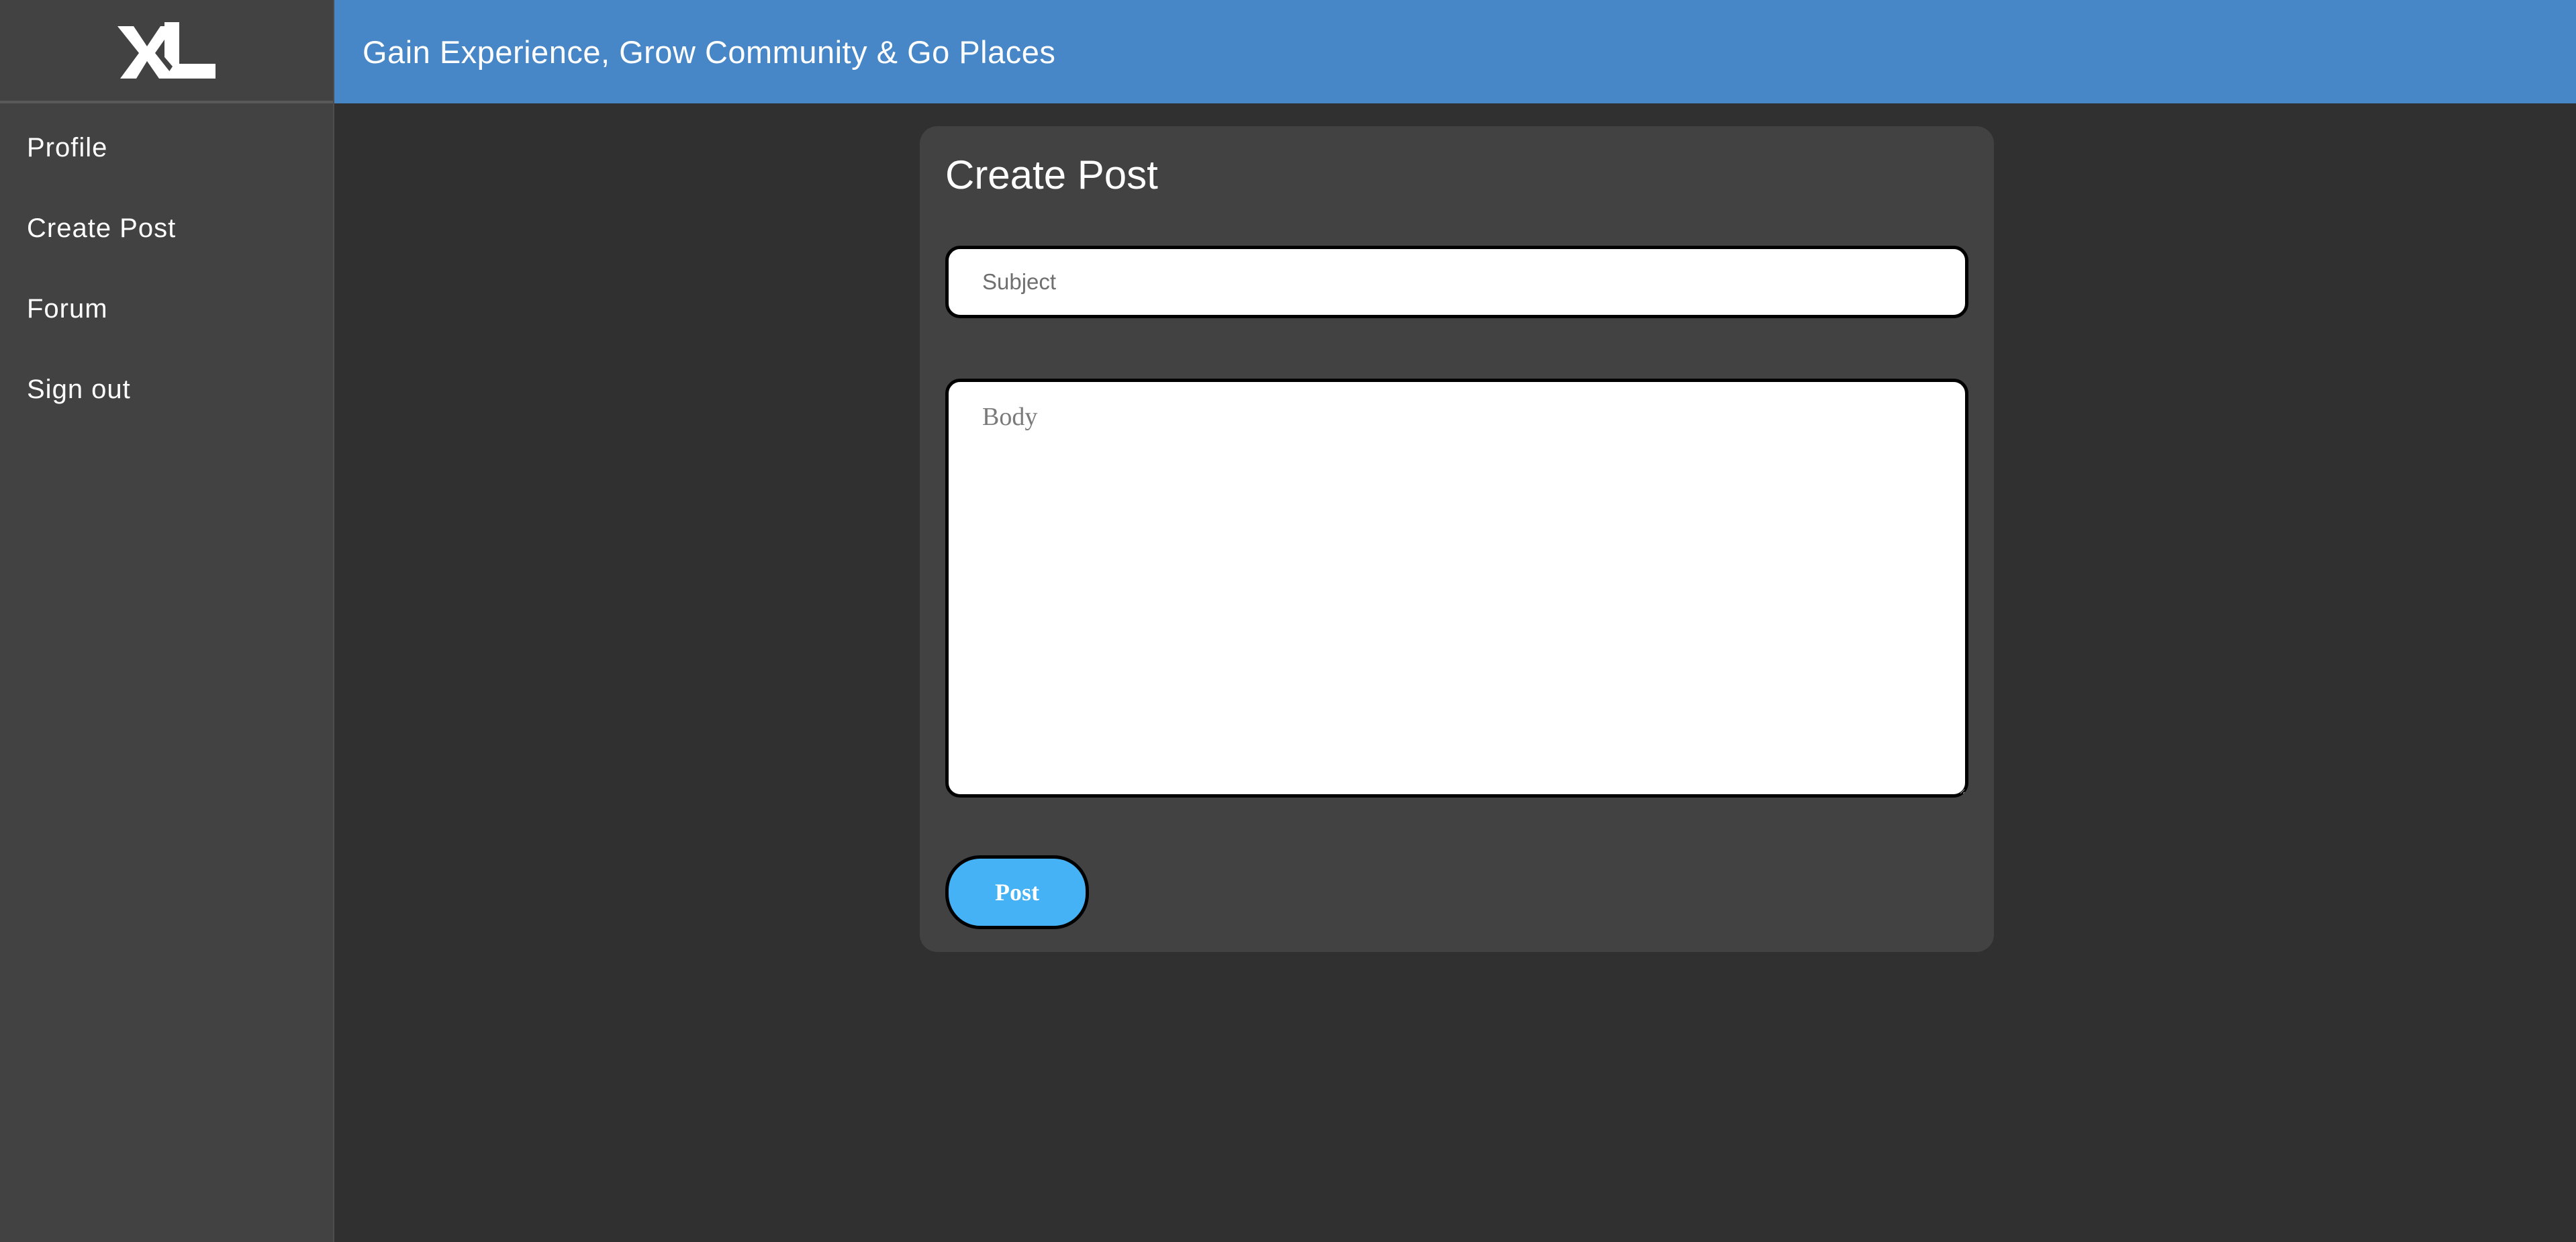 Image resolution: width=2576 pixels, height=1242 pixels. I want to click on sidebar-item-sign-out: Sign out, so click(166, 389).